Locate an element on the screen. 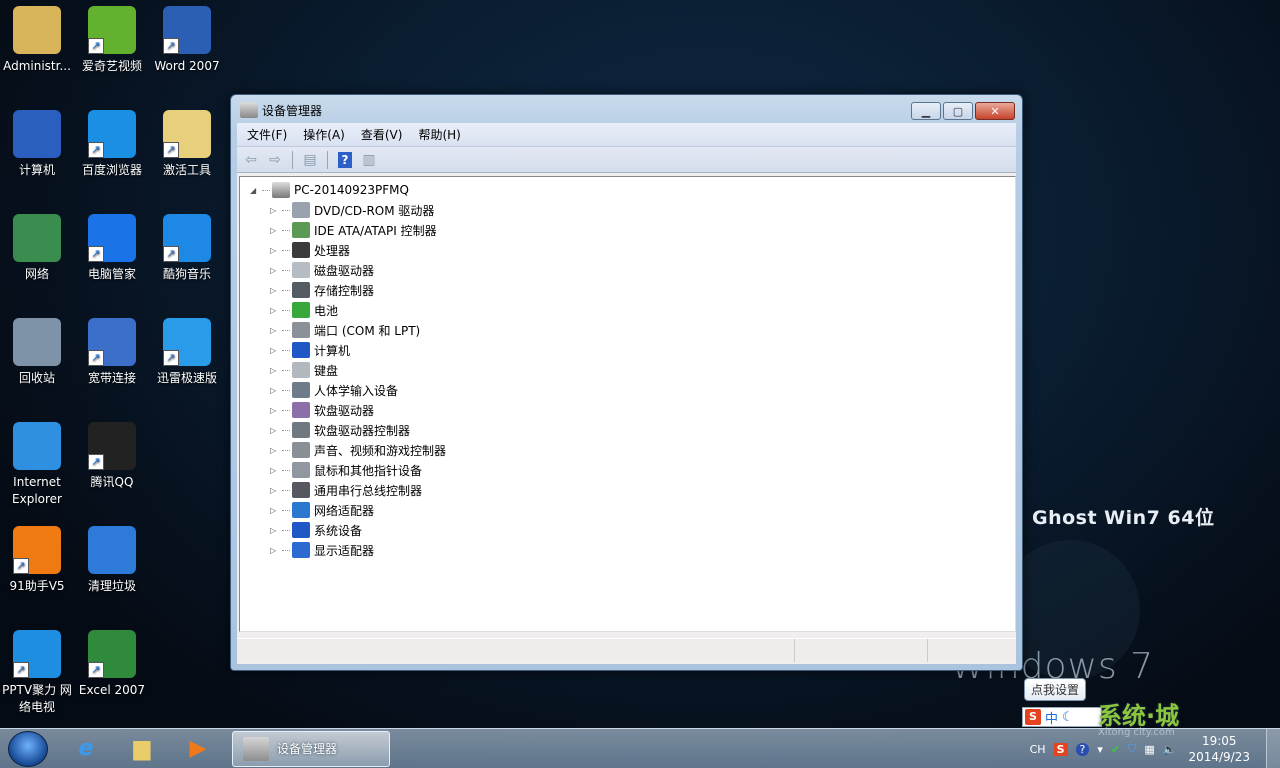 This screenshot has width=1280, height=768. desktop-icon: ↗ 爱奇艺视频 is located at coordinates (112, 37).